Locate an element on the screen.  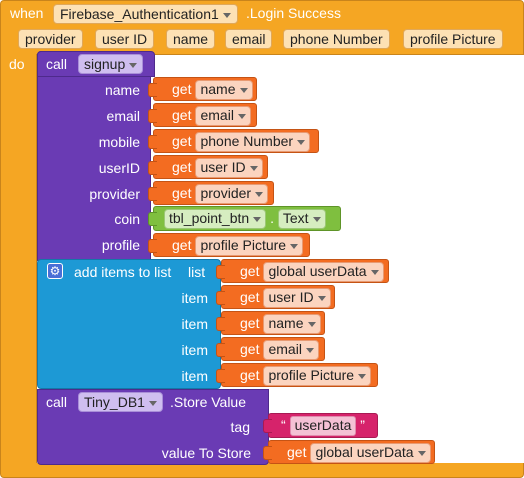
store-tag-label: tag is located at coordinates (240, 427).